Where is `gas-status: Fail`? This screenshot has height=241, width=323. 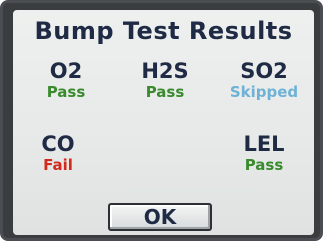
gas-status: Fail is located at coordinates (58, 165).